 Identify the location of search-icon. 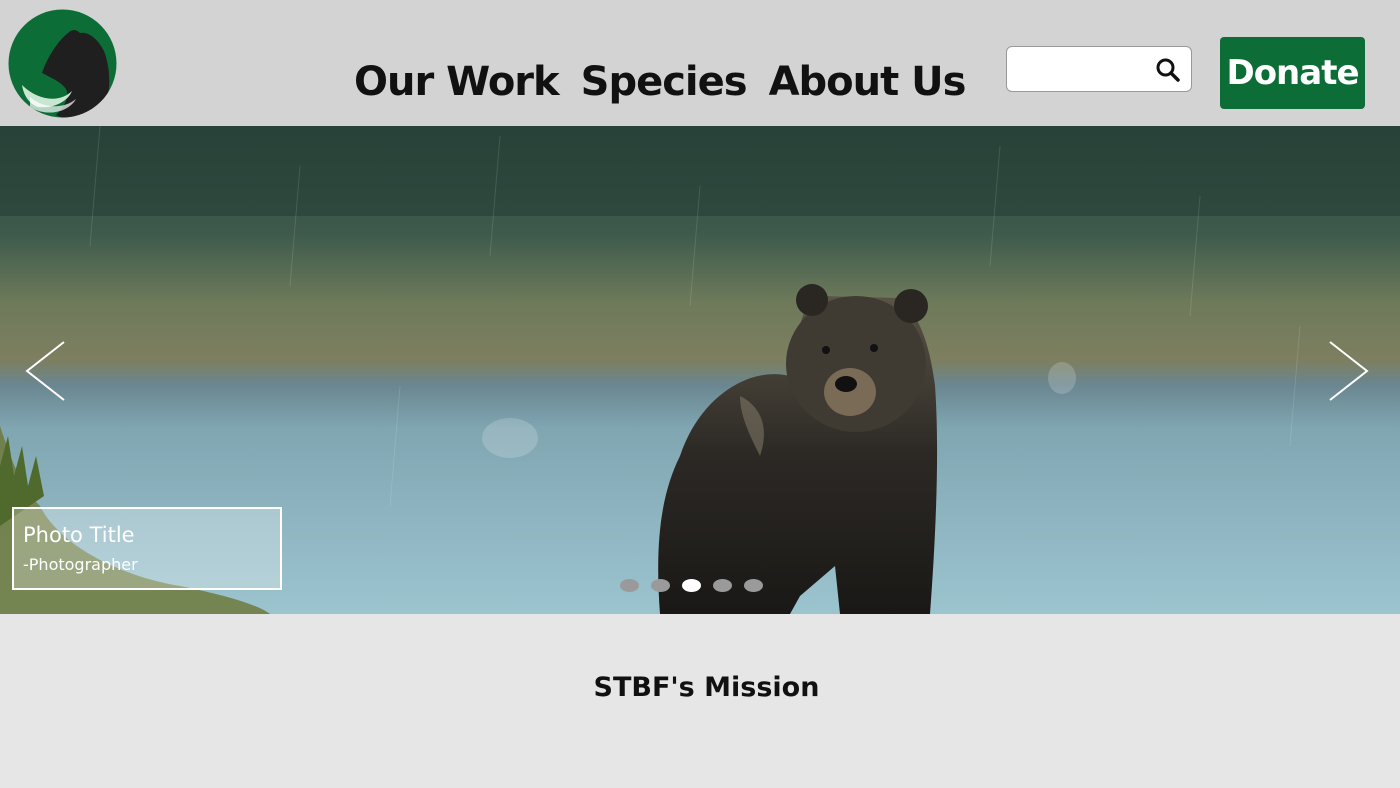
(1168, 70).